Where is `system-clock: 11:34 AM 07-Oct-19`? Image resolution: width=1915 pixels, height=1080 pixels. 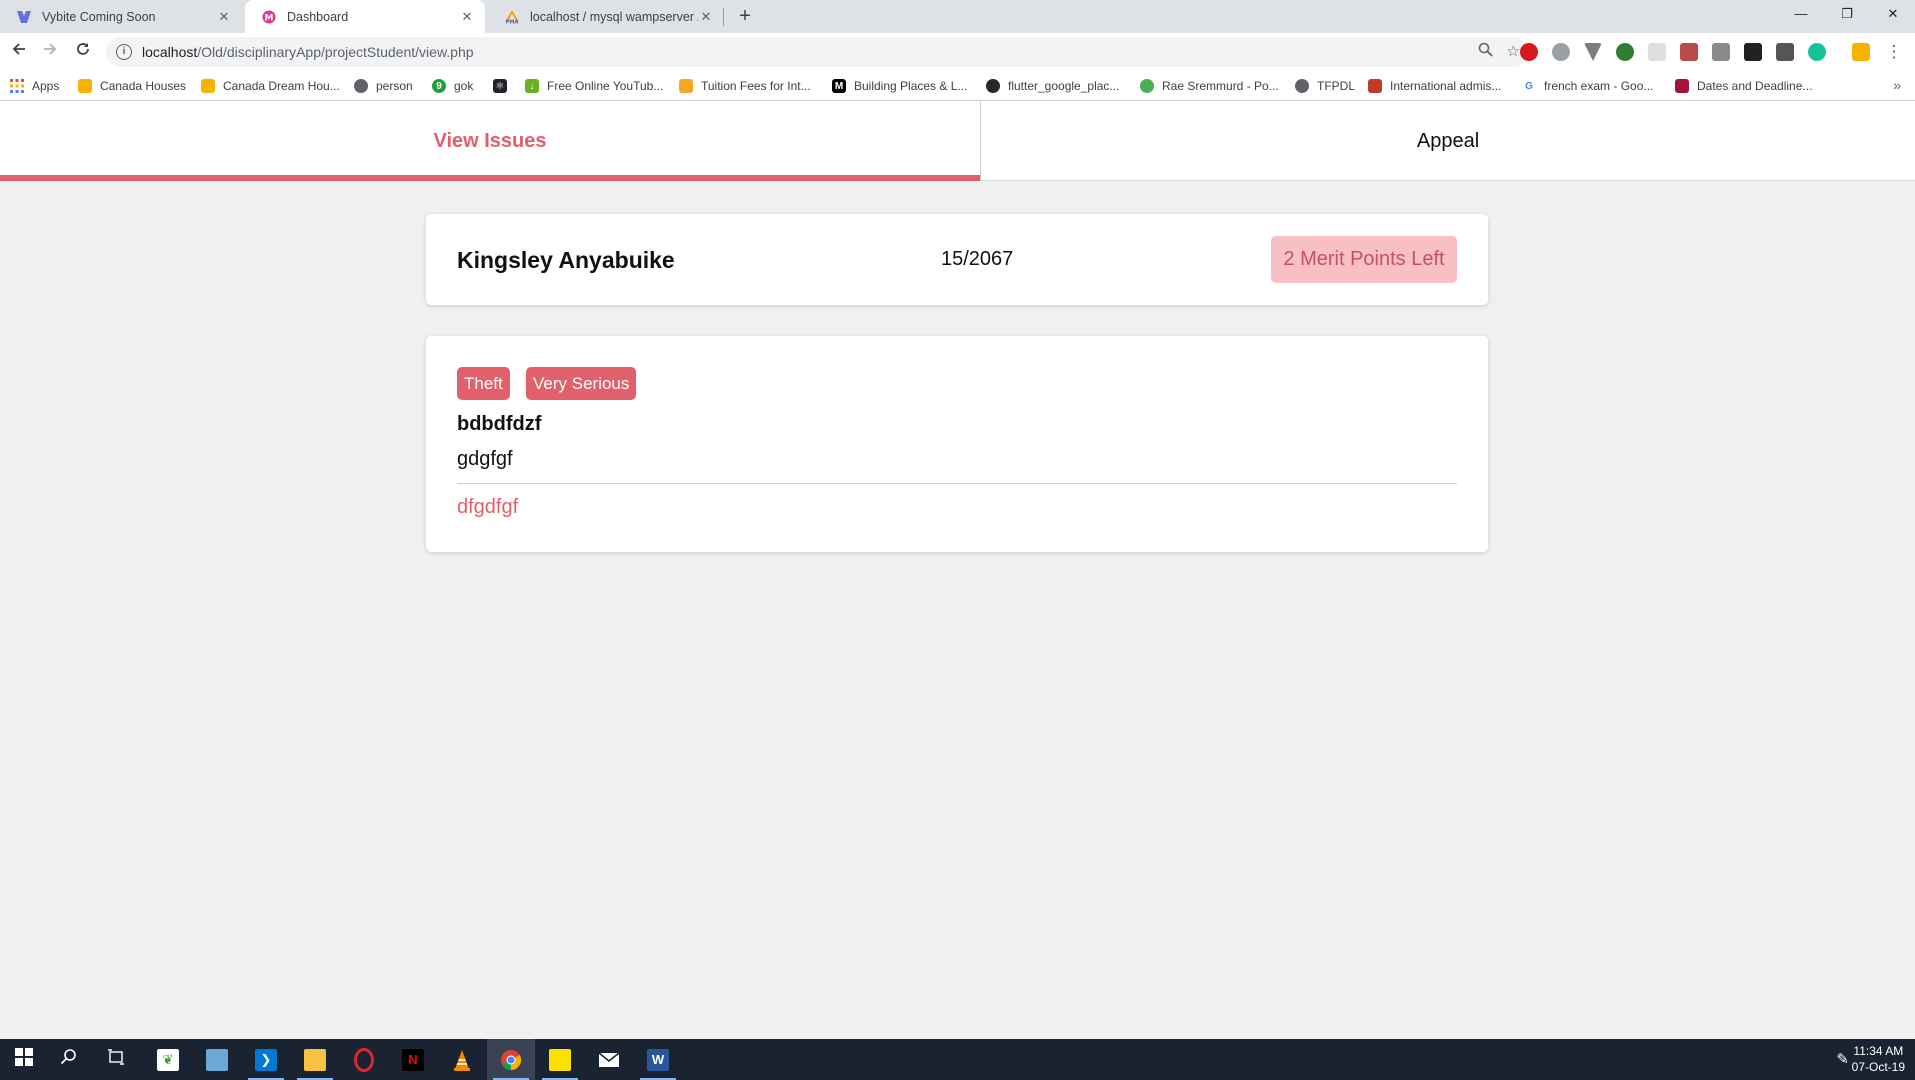 system-clock: 11:34 AM 07-Oct-19 is located at coordinates (1878, 1059).